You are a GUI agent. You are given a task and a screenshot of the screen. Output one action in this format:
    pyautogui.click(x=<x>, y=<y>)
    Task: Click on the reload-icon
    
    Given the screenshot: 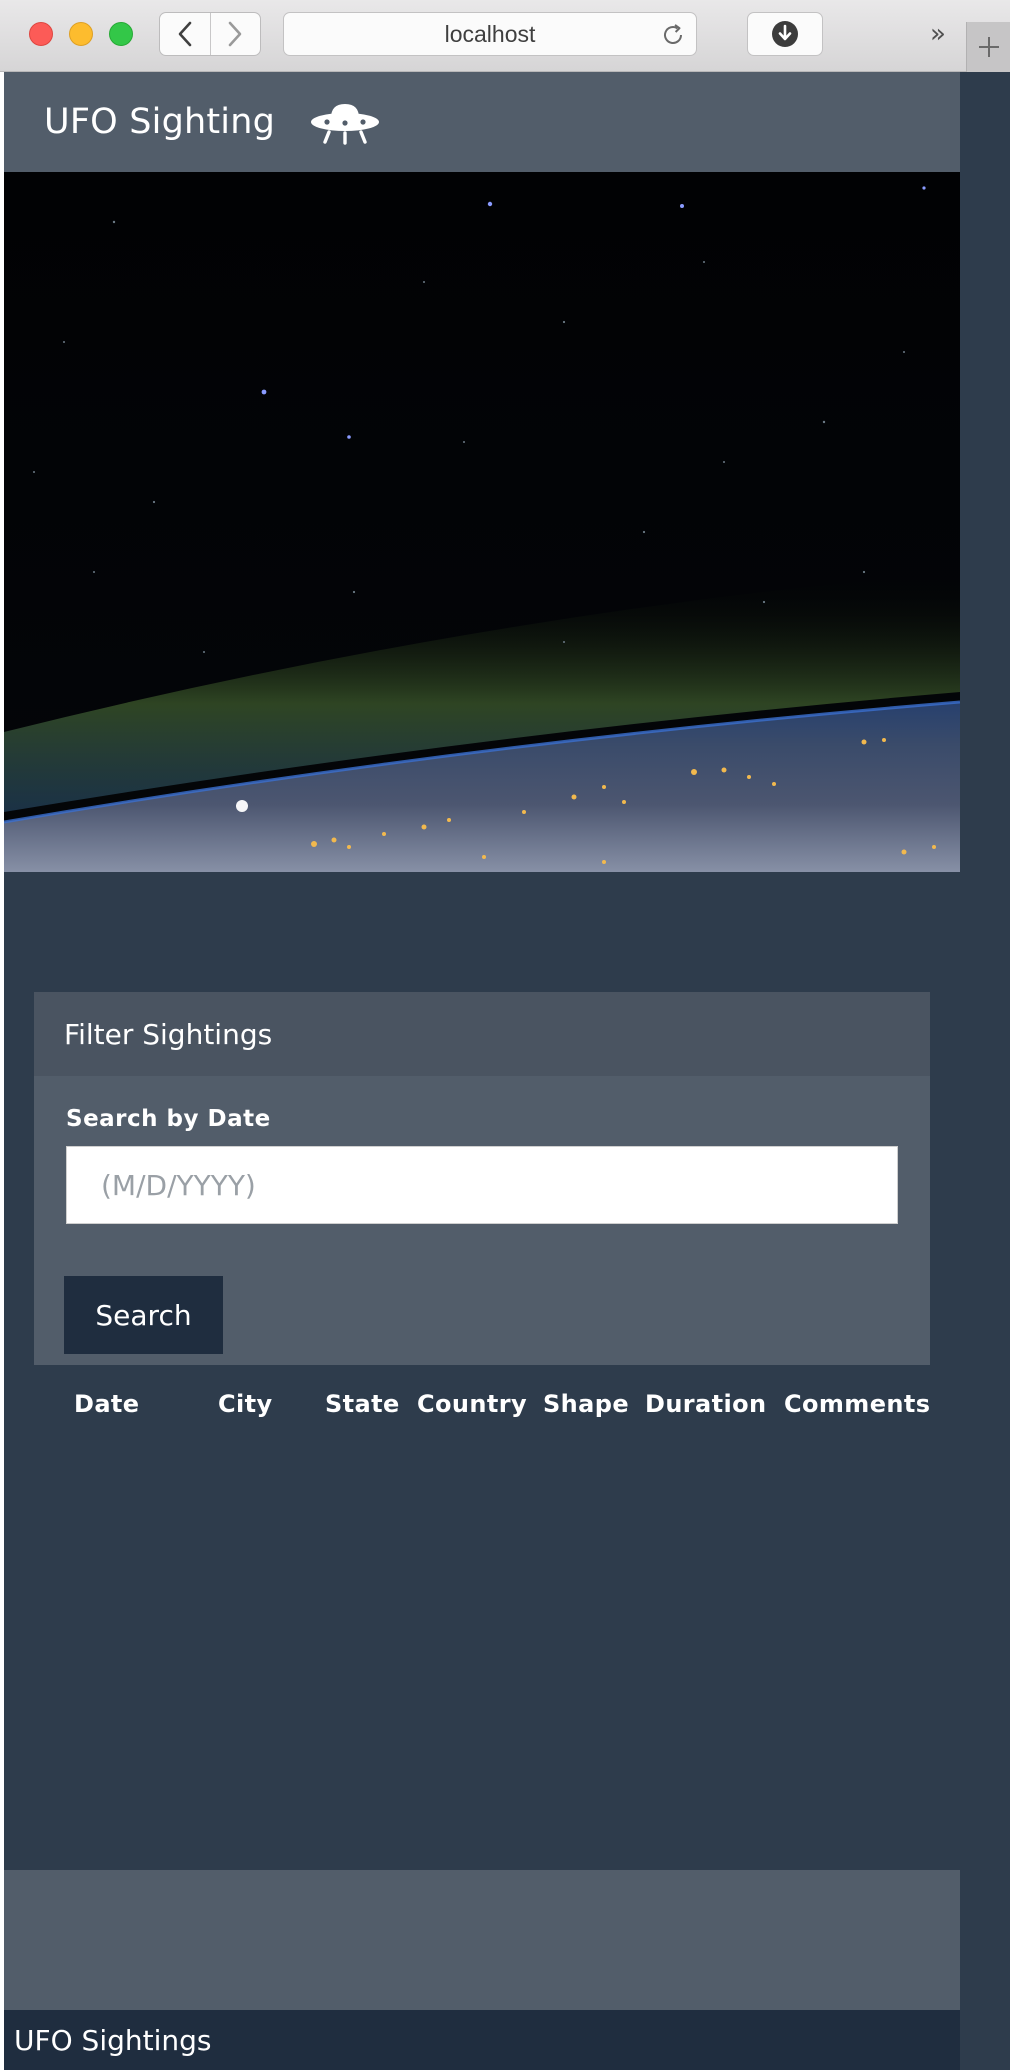 What is the action you would take?
    pyautogui.click(x=673, y=34)
    